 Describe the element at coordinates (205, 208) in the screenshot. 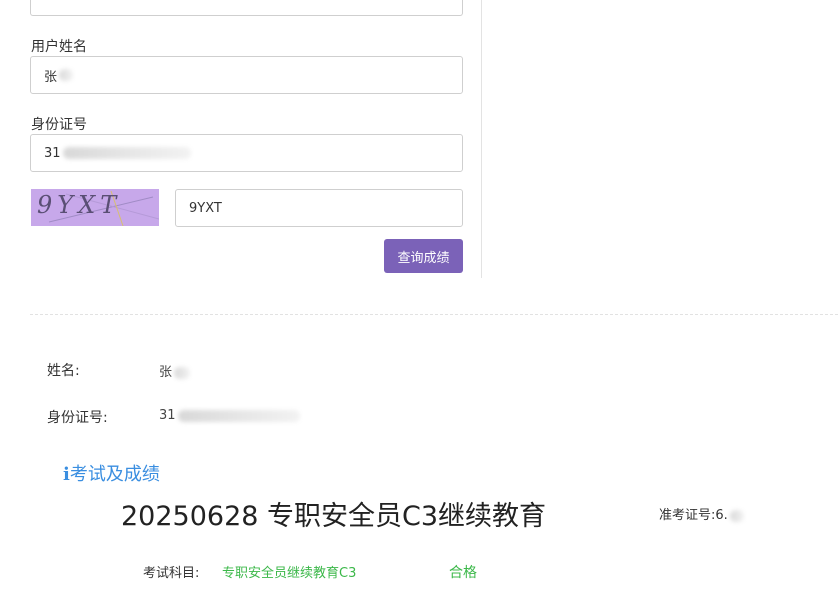

I see `captcha-input-value: 9YXT` at that location.